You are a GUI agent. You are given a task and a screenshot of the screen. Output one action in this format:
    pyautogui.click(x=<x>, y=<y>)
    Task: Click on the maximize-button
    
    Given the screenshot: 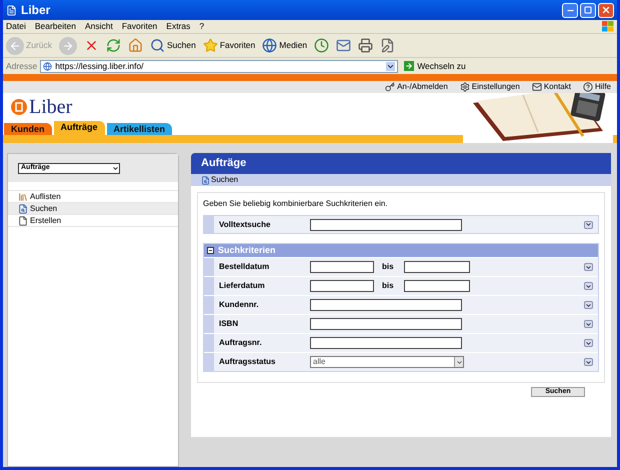 What is the action you would take?
    pyautogui.click(x=588, y=10)
    